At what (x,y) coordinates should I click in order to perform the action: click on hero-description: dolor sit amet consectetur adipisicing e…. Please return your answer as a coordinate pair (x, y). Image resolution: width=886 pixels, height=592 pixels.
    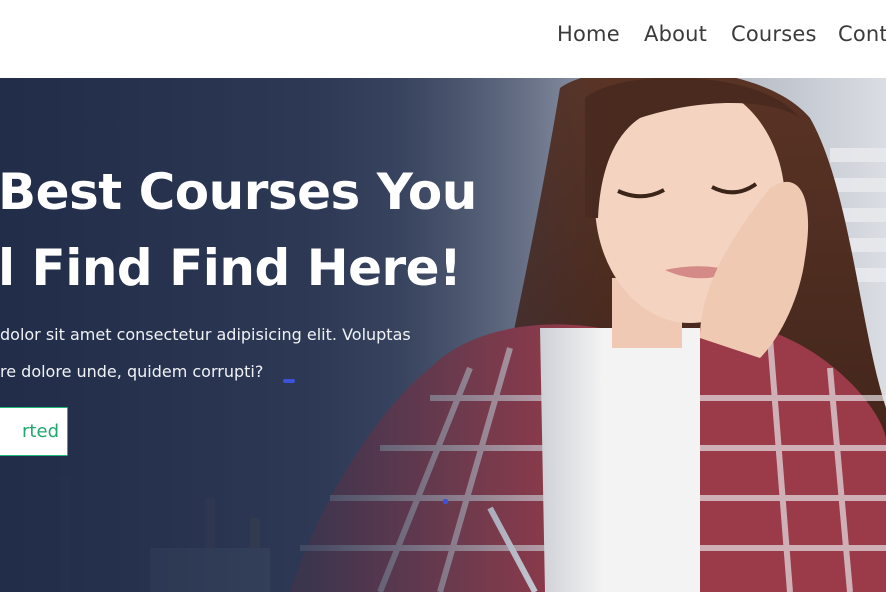
    Looking at the image, I should click on (230, 353).